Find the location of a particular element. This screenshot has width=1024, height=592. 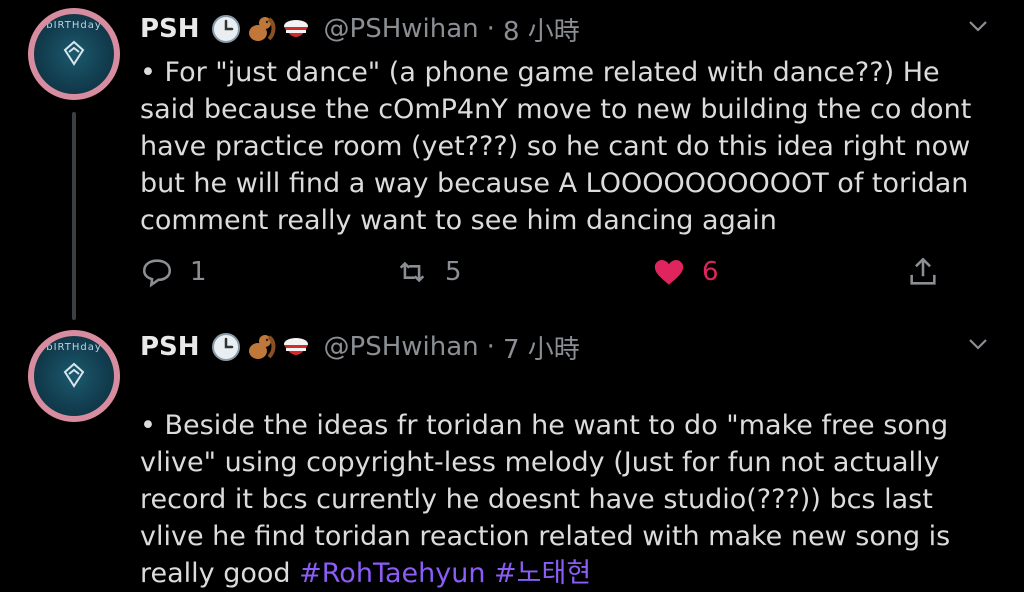

tweet-header: PSH @PSHwihan · 8 小時 is located at coordinates (360, 29).